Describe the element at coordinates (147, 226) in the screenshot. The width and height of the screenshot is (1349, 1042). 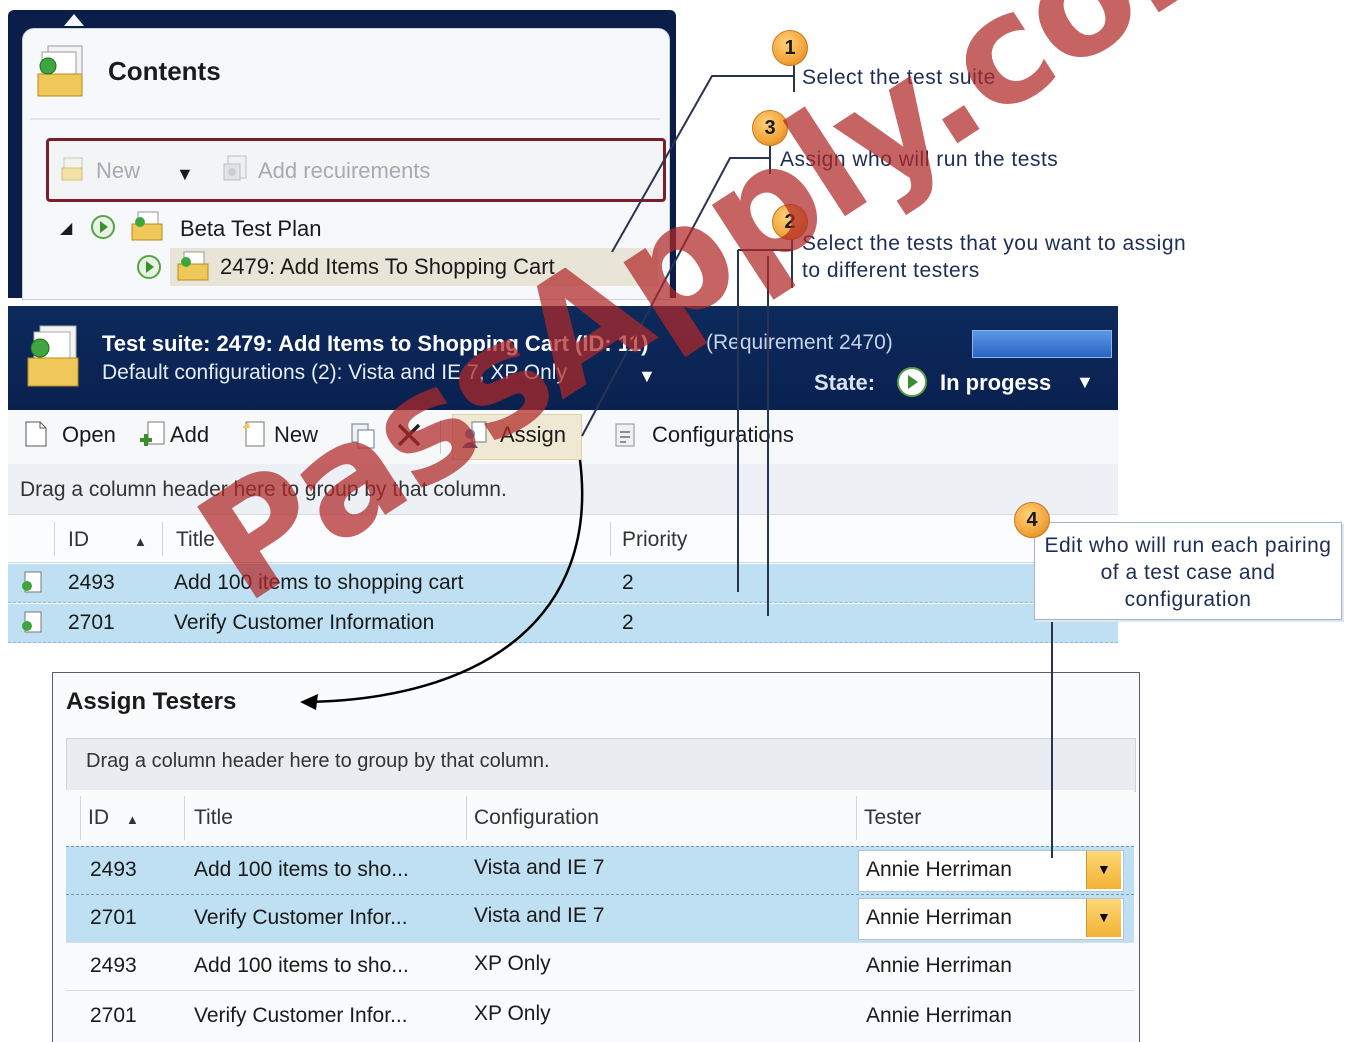
I see `test-plan-icon` at that location.